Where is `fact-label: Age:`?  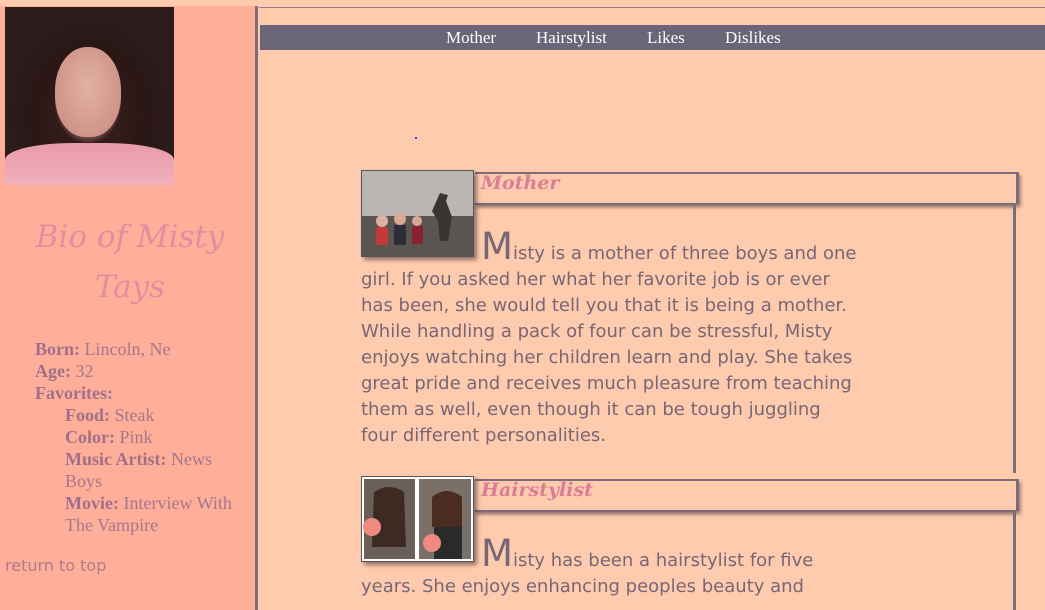
fact-label: Age: is located at coordinates (53, 371).